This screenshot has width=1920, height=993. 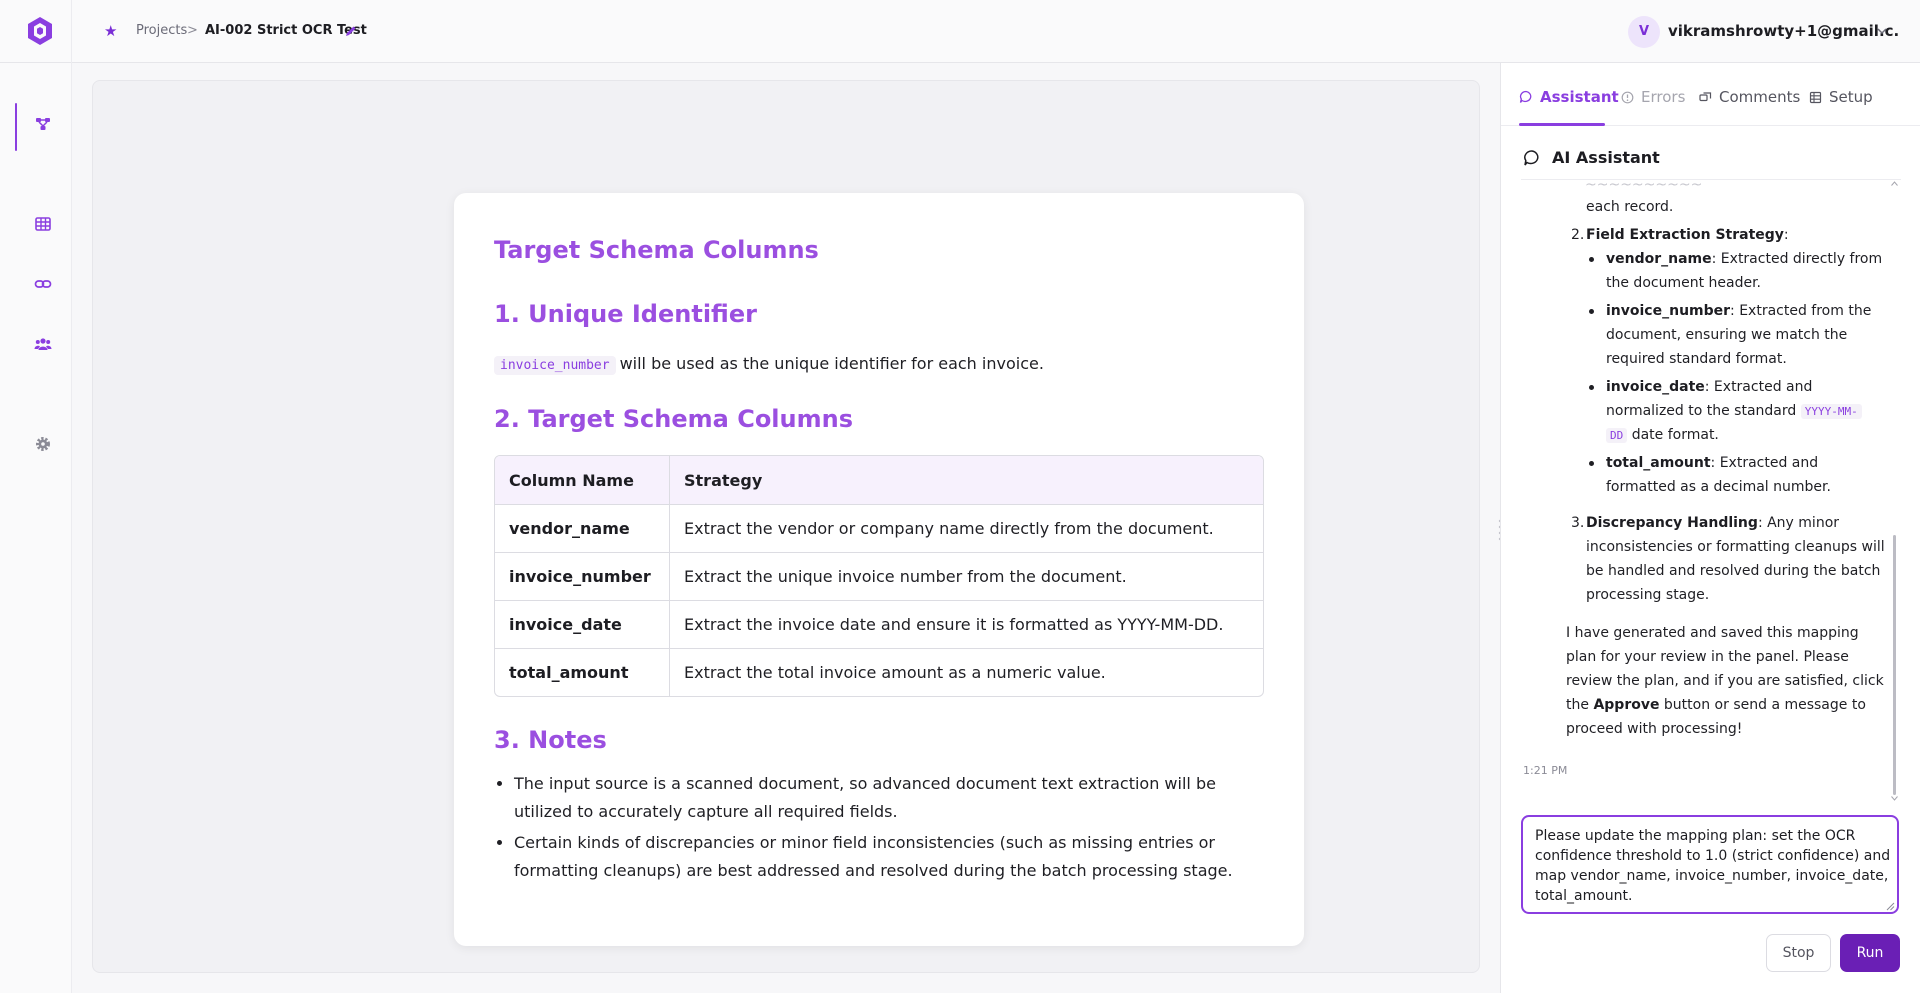 I want to click on chat-line: vendor_name: Extracted directly from, so click(x=1744, y=259).